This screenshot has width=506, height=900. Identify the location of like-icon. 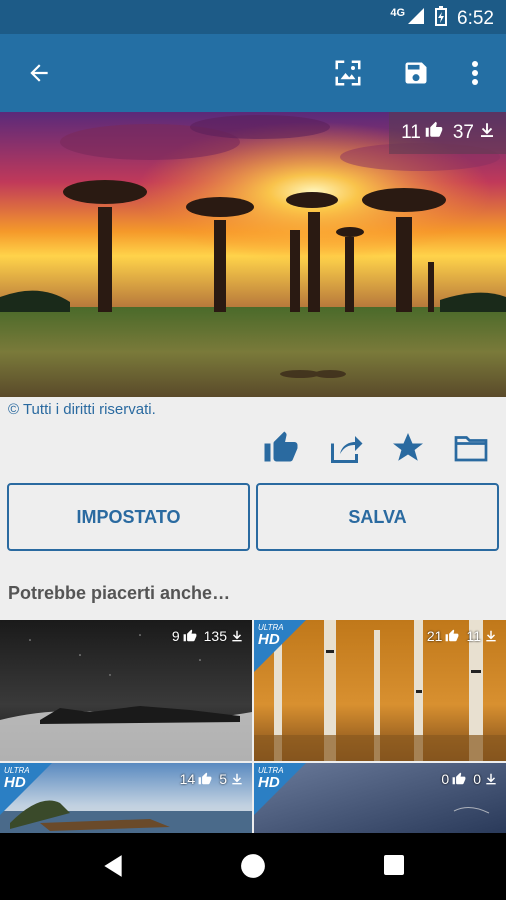
(281, 450).